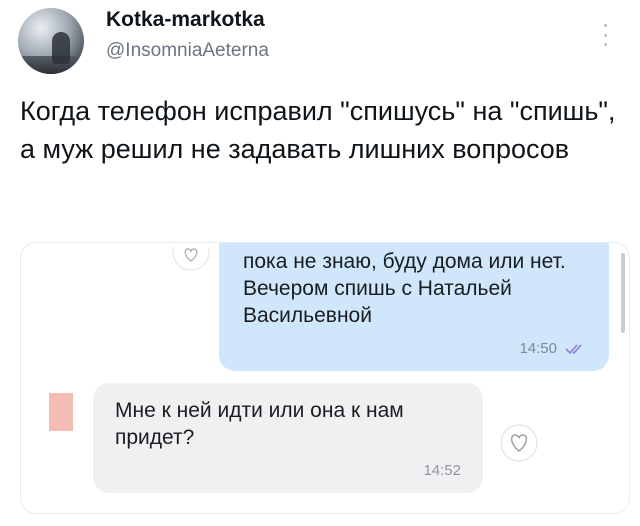  Describe the element at coordinates (538, 348) in the screenshot. I see `outgoing-message-time: 14:50` at that location.